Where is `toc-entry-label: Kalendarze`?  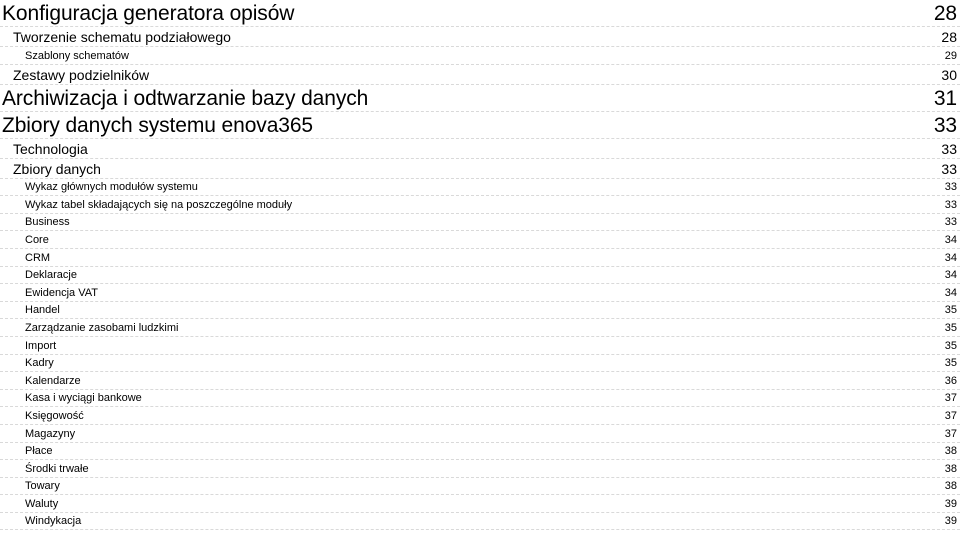
toc-entry-label: Kalendarze is located at coordinates (56, 380).